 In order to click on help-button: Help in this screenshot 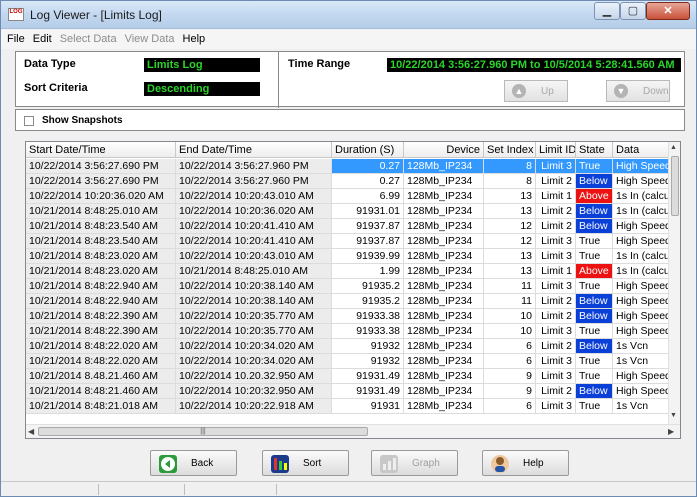, I will do `click(525, 463)`.